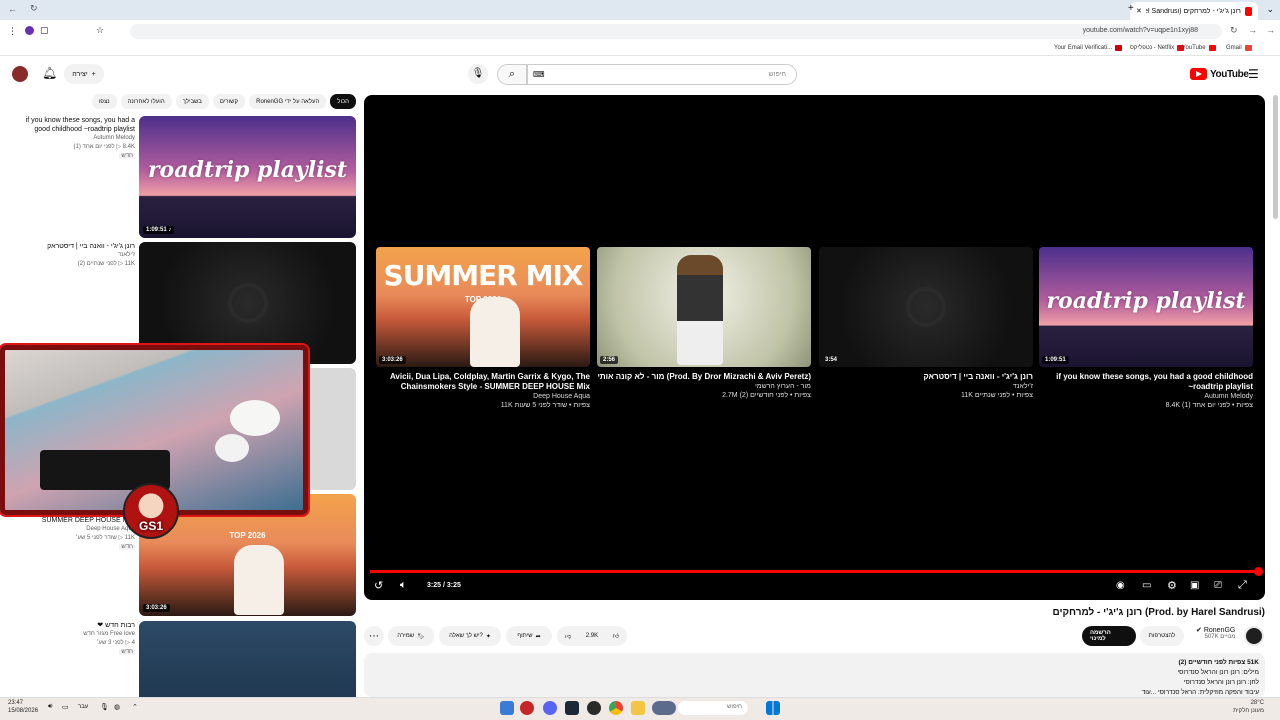 Image resolution: width=1280 pixels, height=720 pixels. Describe the element at coordinates (127, 156) in the screenshot. I see `new-badge: חדש` at that location.